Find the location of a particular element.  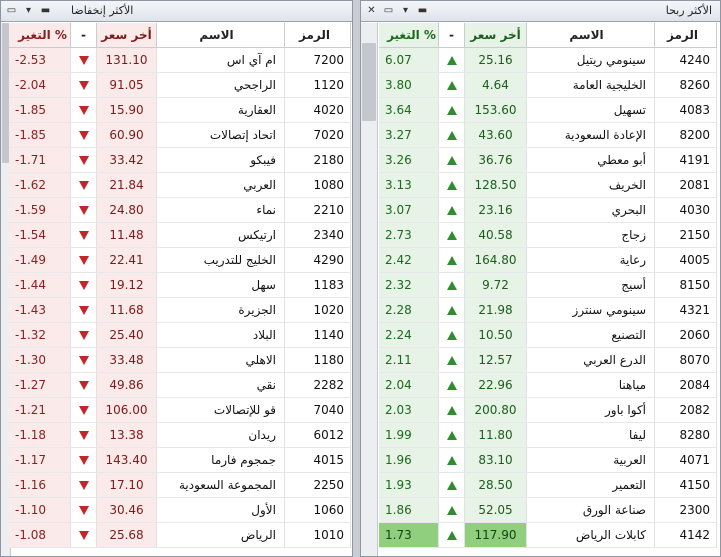

symbol-cell: 1180 is located at coordinates (318, 360).